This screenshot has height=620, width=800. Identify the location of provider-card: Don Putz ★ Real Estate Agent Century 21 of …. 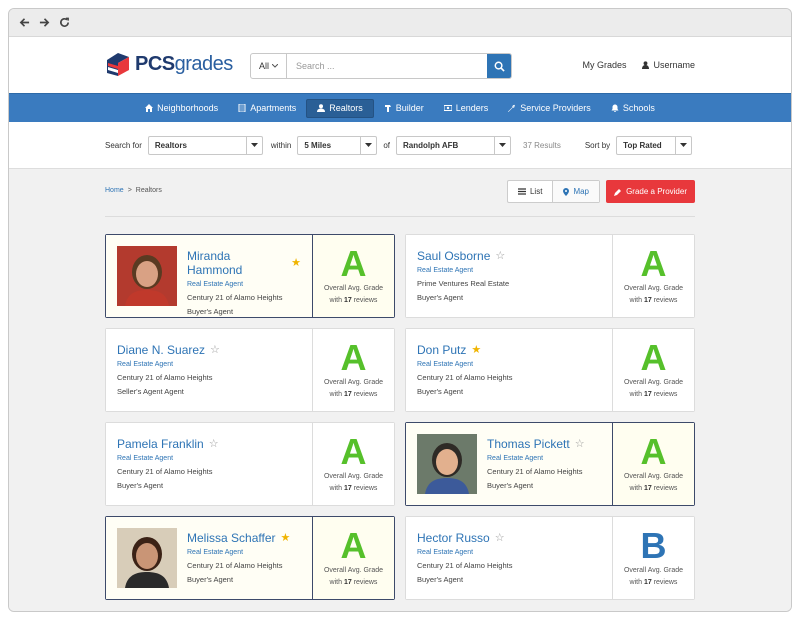
(550, 370).